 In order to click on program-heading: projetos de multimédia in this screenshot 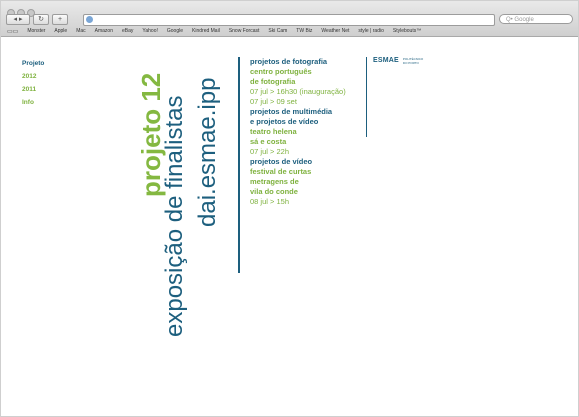, I will do `click(291, 111)`.